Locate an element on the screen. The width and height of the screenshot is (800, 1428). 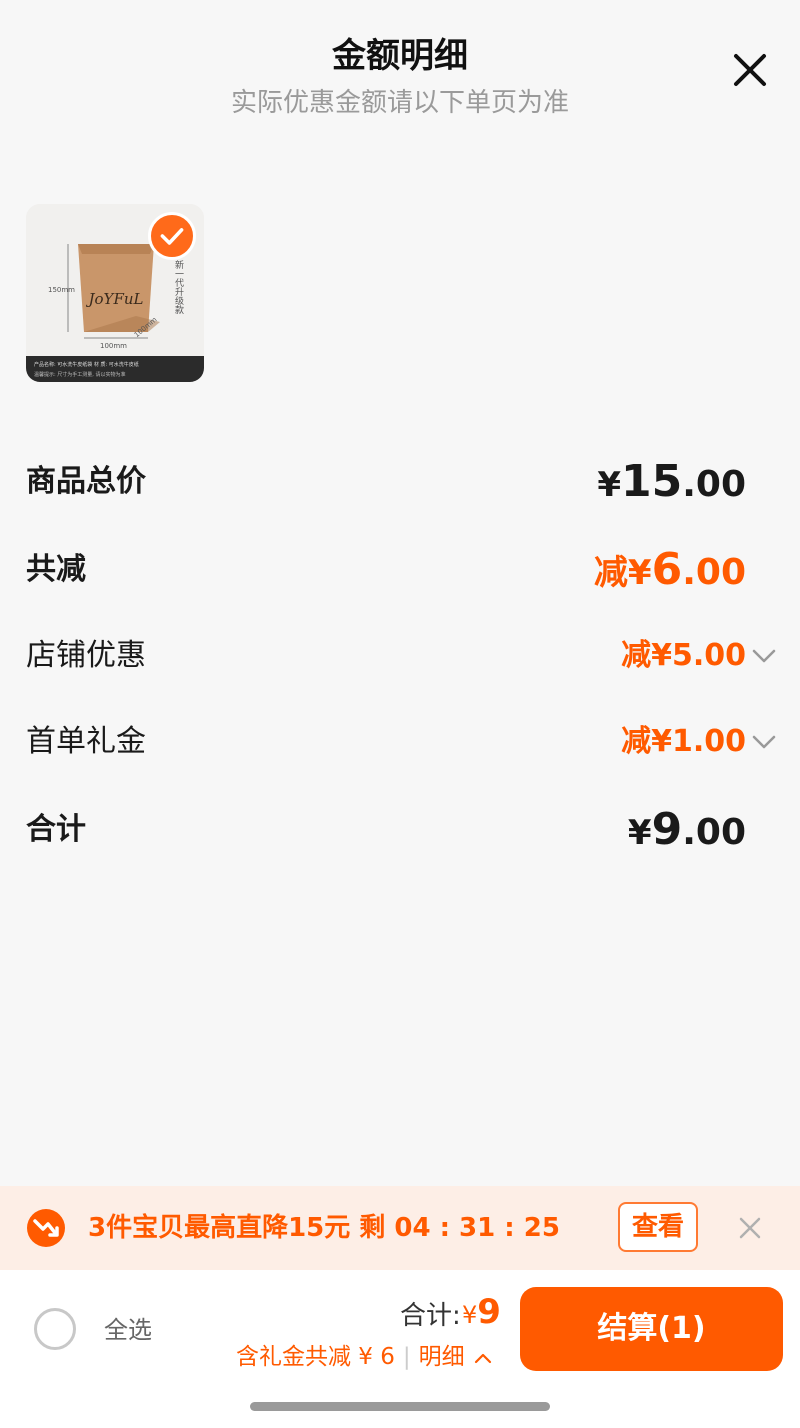
dim-height: 150mm is located at coordinates (61, 290).